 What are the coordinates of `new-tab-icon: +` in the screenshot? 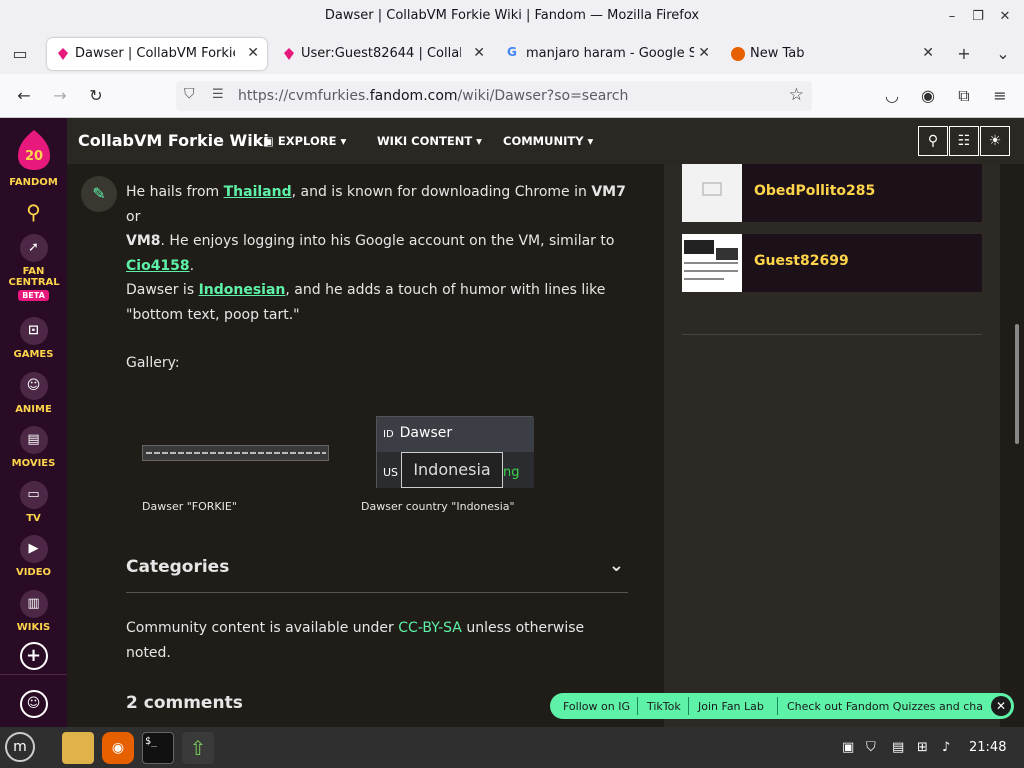 It's located at (964, 54).